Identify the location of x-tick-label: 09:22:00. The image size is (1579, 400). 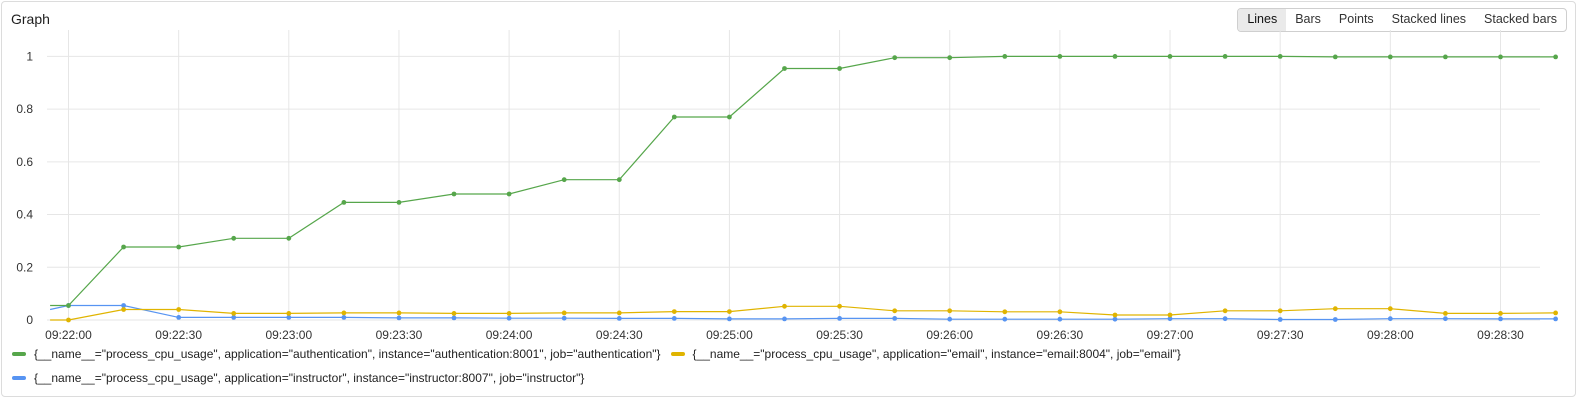
(68, 335).